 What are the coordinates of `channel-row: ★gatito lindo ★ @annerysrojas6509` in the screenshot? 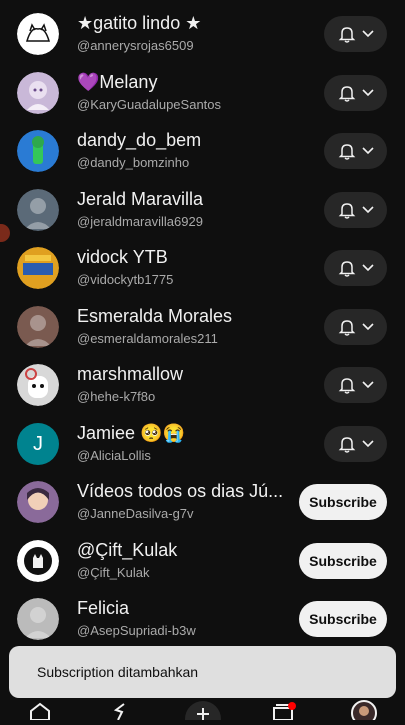 It's located at (202, 34).